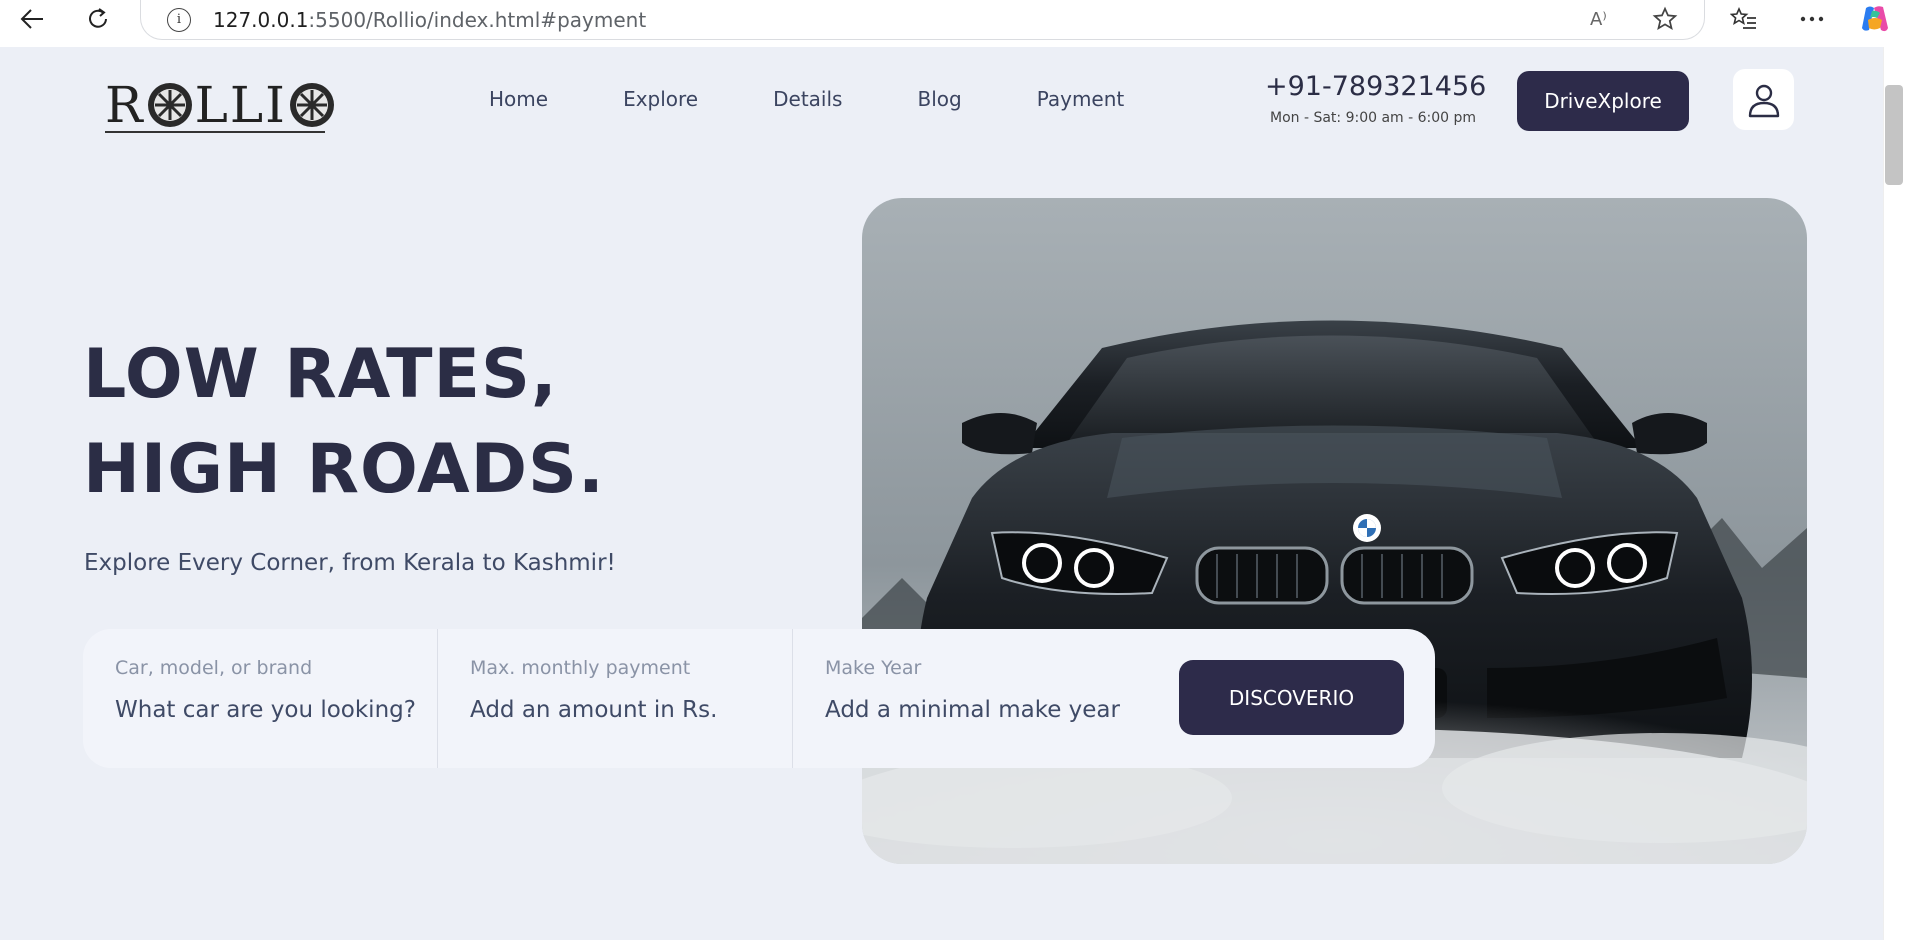 Image resolution: width=1909 pixels, height=940 pixels. I want to click on nav-blog: Blog, so click(939, 103).